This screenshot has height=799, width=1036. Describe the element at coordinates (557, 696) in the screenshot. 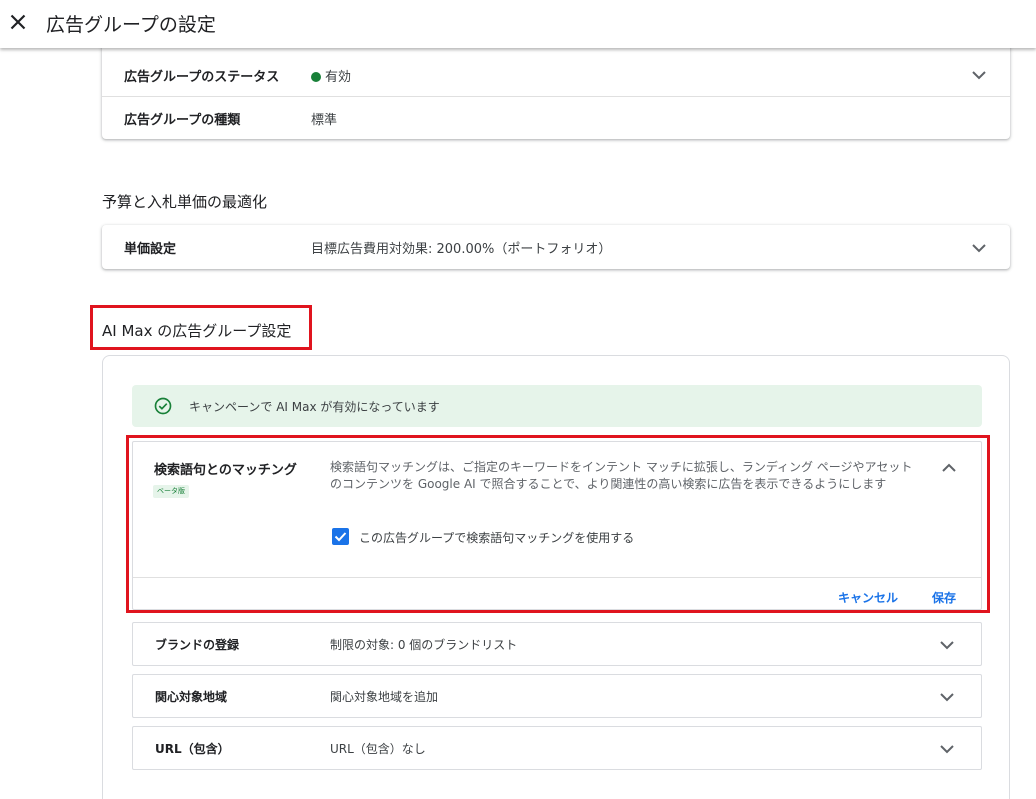

I see `location-of-interest-row: 関心対象地域 関心対象地域を追加` at that location.